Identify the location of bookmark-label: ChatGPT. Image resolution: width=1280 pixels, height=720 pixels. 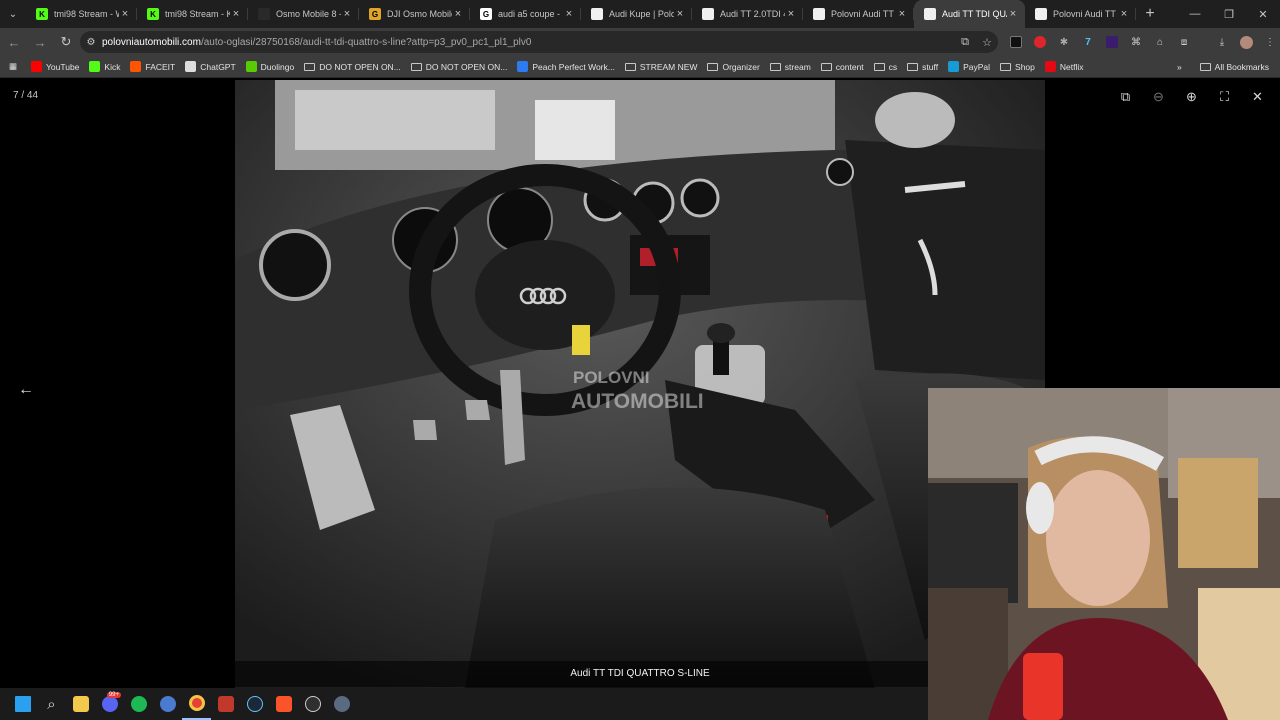
(218, 66).